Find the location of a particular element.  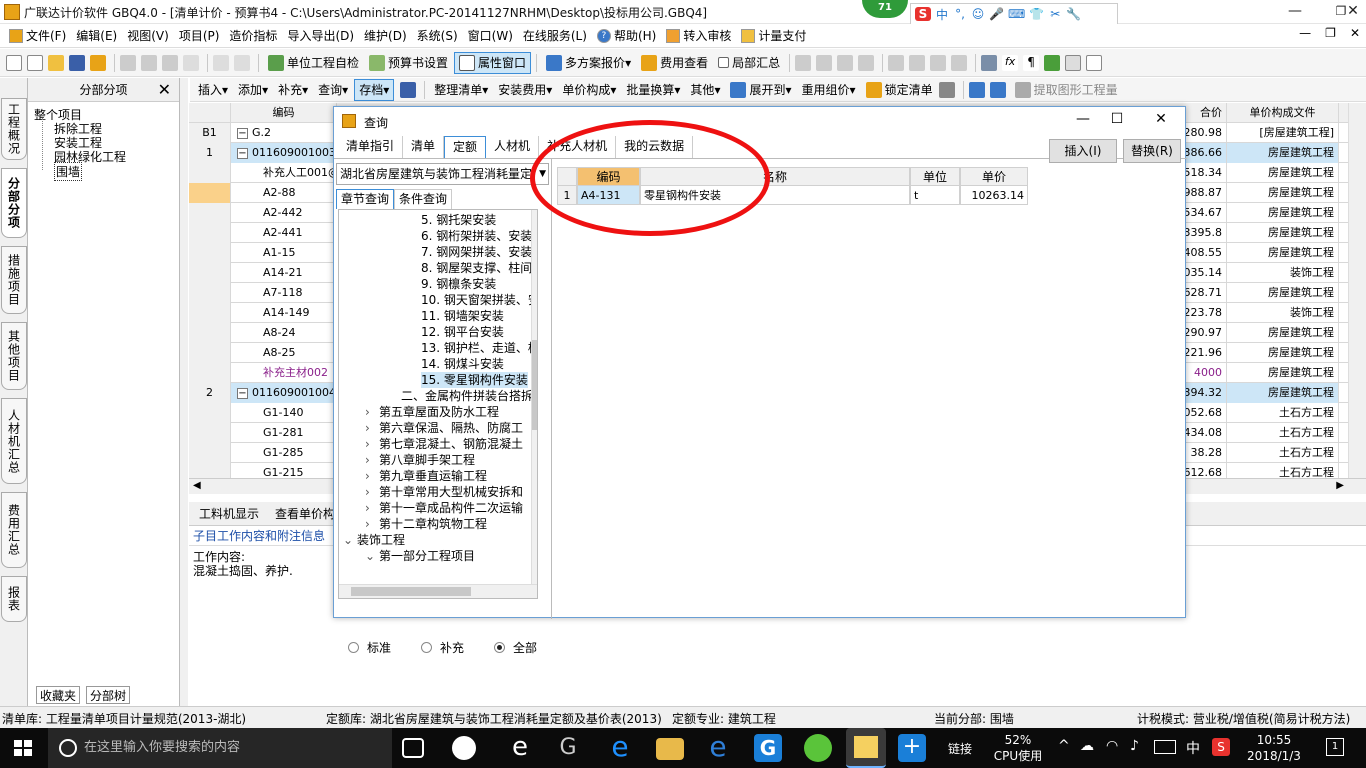

tree-node: 9. 钢檩条安装 is located at coordinates (458, 284).